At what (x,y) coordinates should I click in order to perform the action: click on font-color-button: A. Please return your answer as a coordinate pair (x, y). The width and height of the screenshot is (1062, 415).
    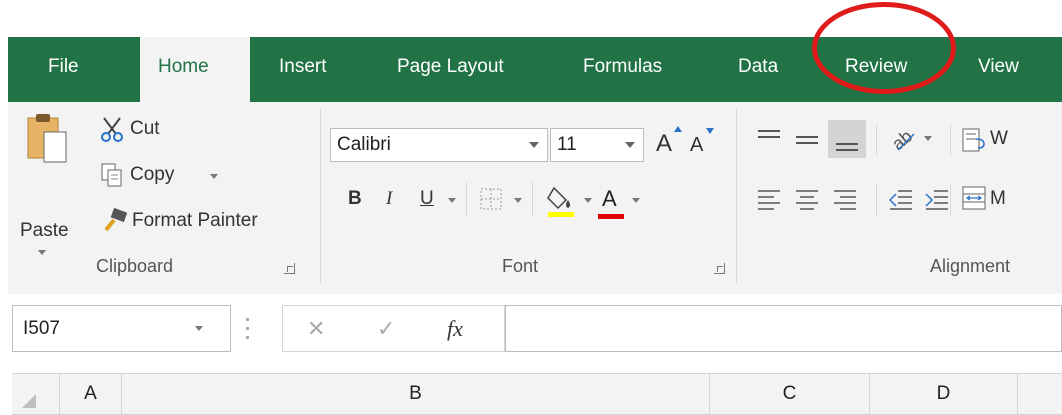
    Looking at the image, I should click on (609, 199).